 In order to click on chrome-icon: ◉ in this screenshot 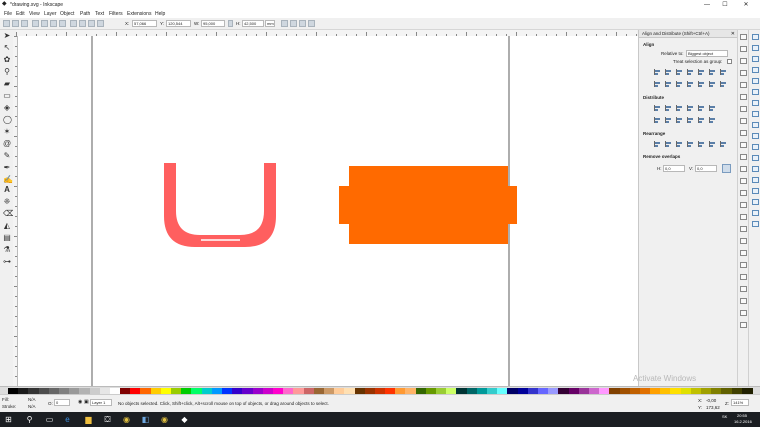, I will do `click(126, 419)`.